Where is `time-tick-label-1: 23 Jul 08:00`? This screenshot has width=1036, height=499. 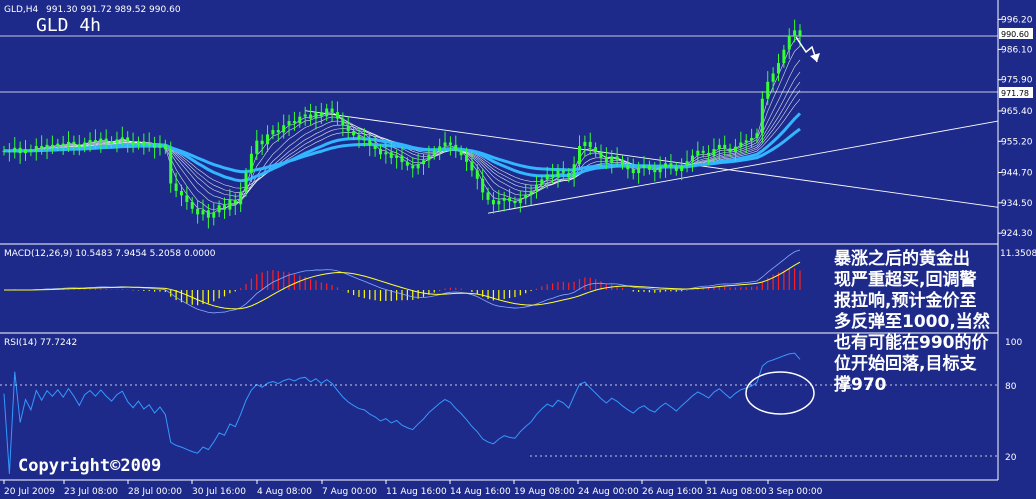 time-tick-label-1: 23 Jul 08:00 is located at coordinates (91, 492).